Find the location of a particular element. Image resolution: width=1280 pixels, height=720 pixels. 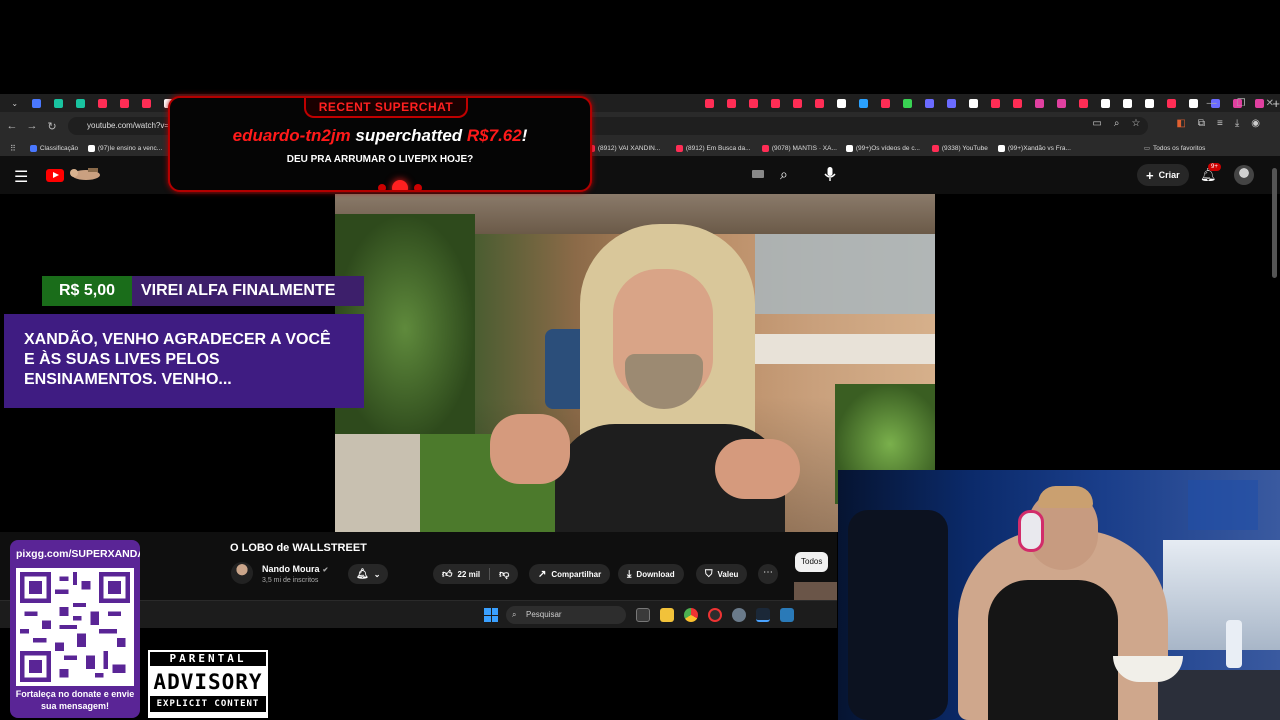

obs-icon is located at coordinates (715, 615).